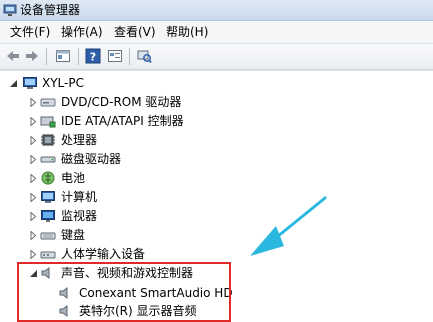  Describe the element at coordinates (216, 32) in the screenshot. I see `menu-bar: 文件(F) 操作(A) 查看(V) 帮助(H)` at that location.